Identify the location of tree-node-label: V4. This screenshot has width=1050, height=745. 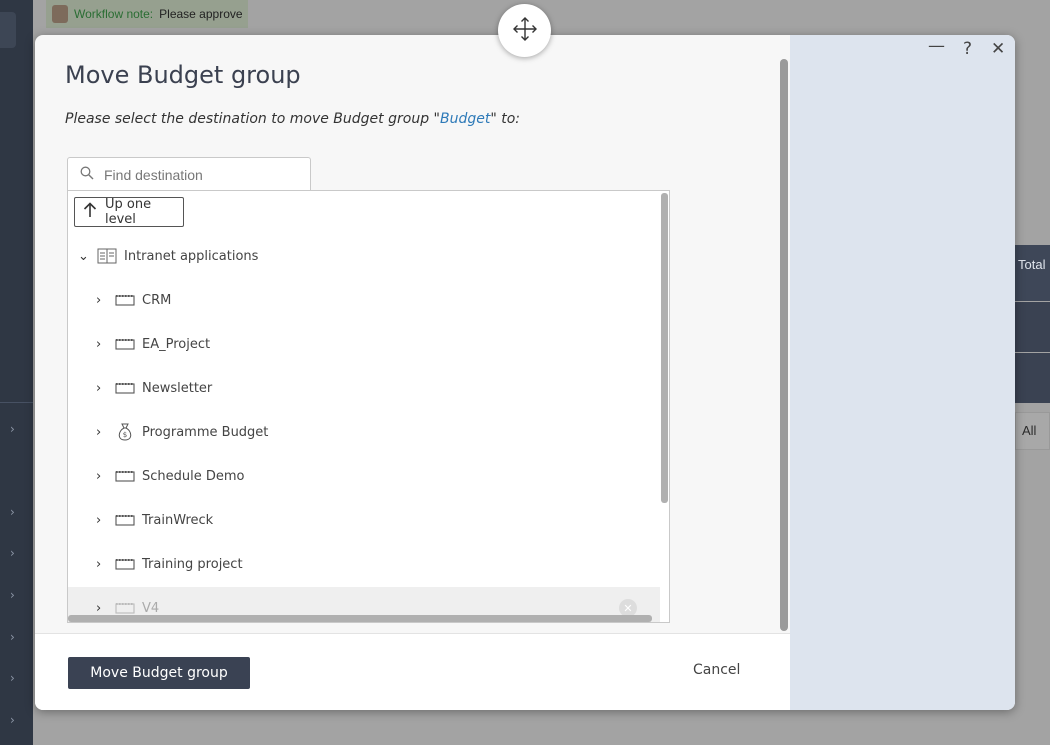
(151, 608).